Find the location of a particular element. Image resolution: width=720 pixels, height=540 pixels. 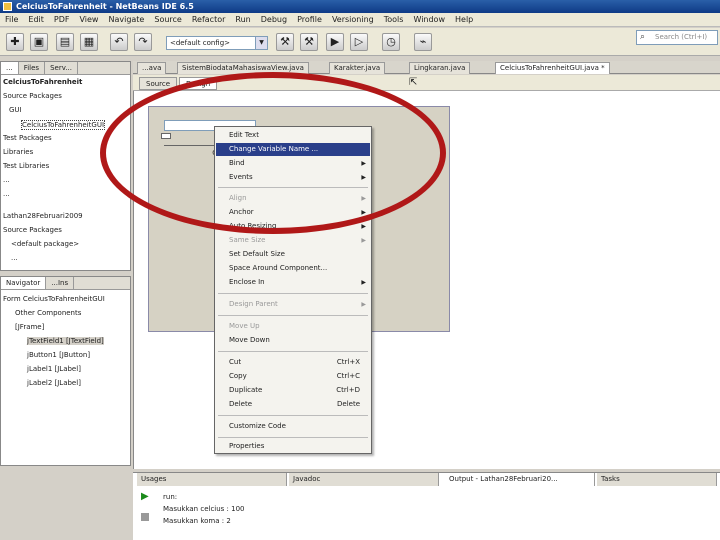

menu-run: Run is located at coordinates (242, 19).